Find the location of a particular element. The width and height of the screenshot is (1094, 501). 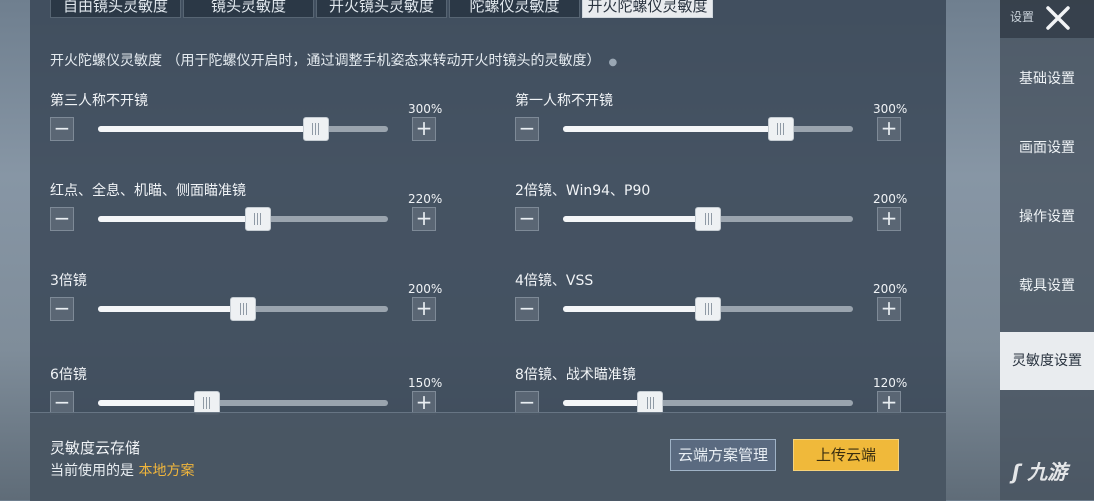

watermark-text: 九游 is located at coordinates (1047, 472).